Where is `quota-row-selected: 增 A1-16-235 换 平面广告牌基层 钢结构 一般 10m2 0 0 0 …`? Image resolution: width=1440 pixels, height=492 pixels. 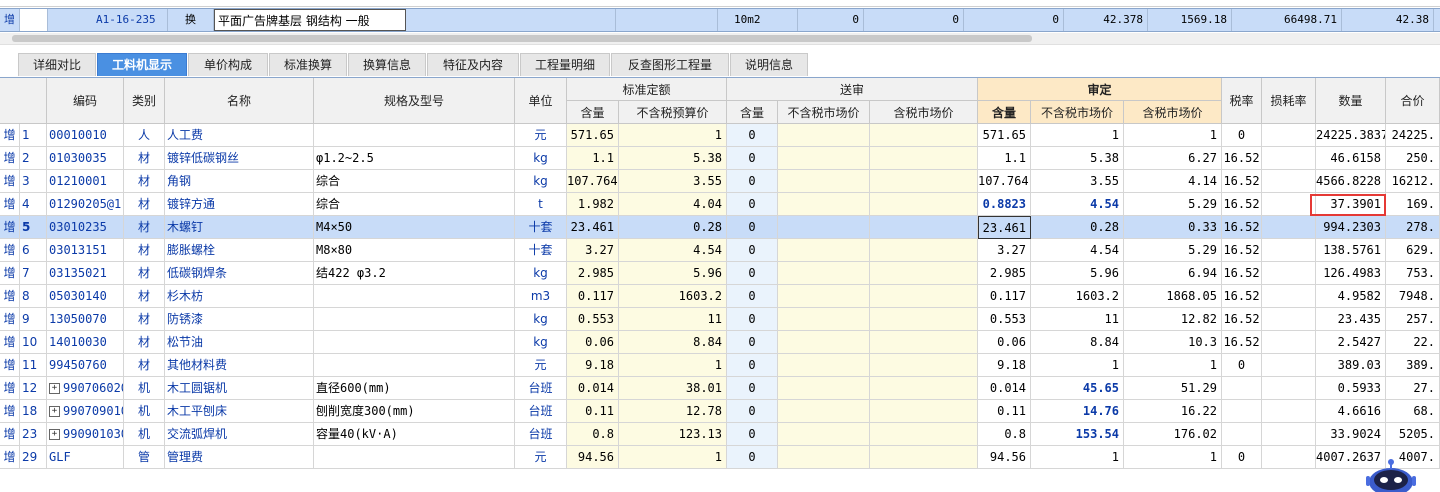 quota-row-selected: 增 A1-16-235 换 平面广告牌基层 钢结构 一般 10m2 0 0 0 … is located at coordinates (720, 20).